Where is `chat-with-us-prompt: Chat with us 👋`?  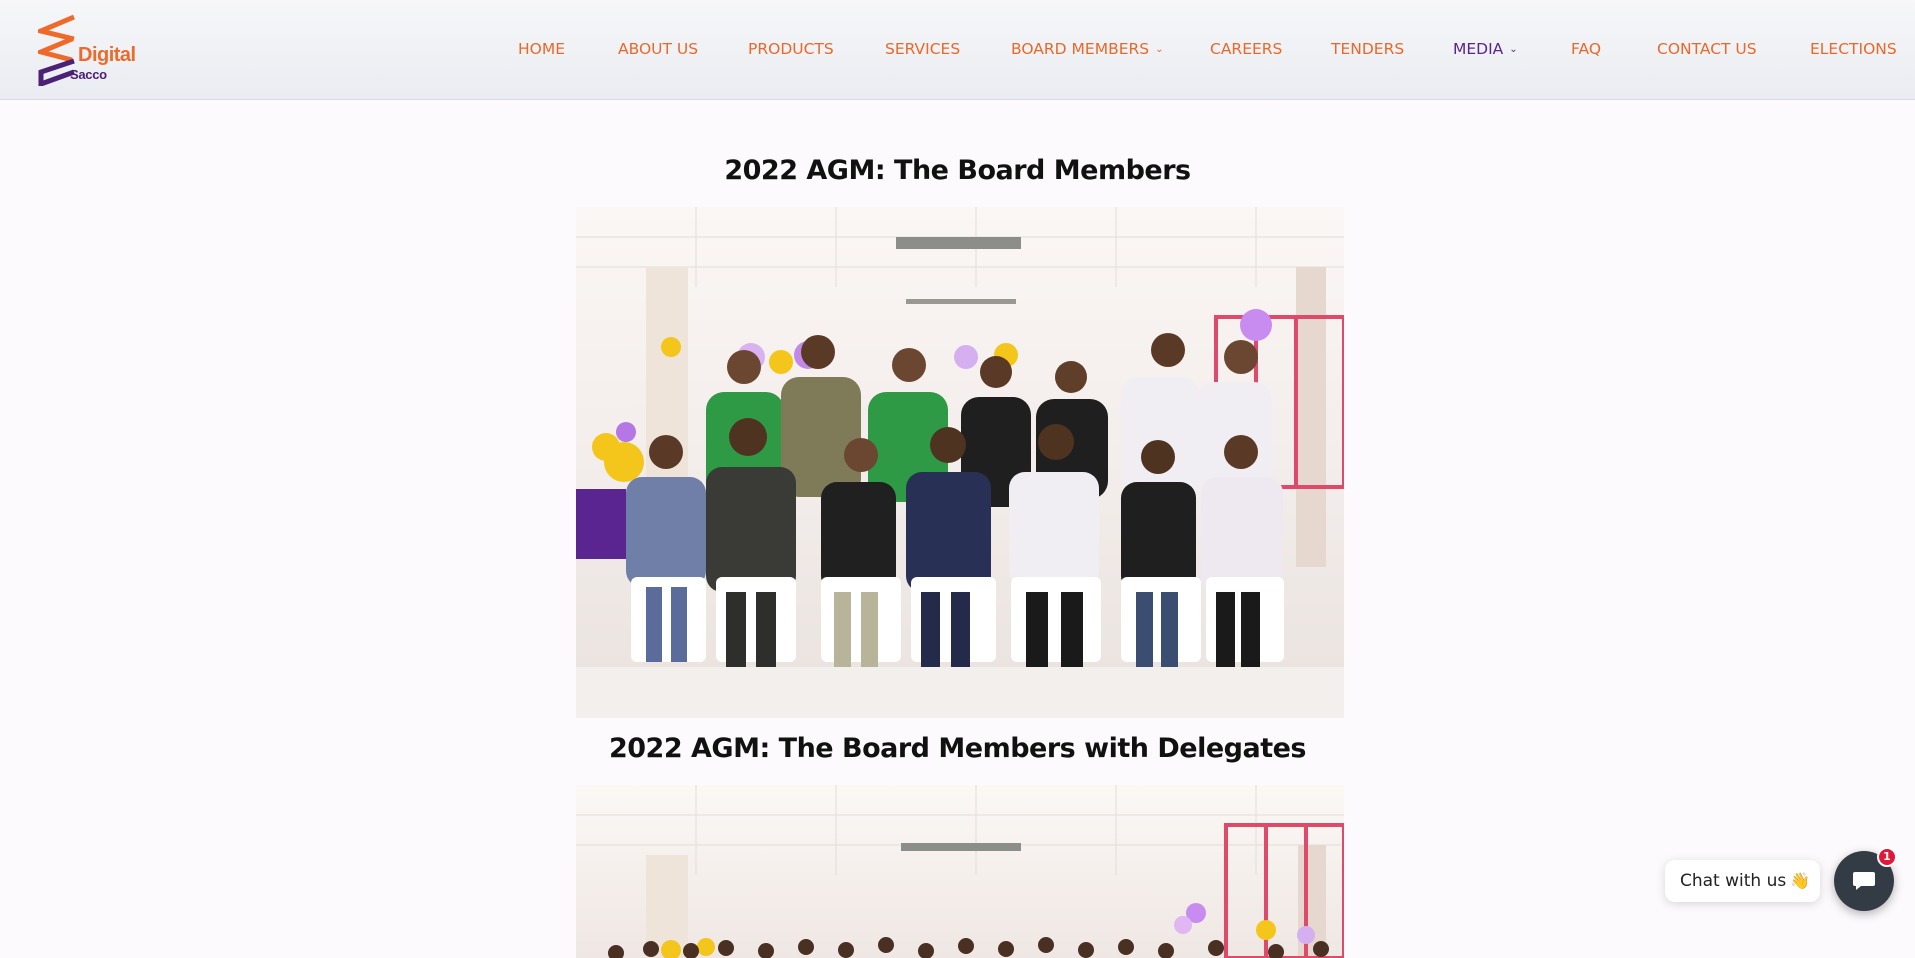
chat-with-us-prompt: Chat with us 👋 is located at coordinates (1742, 881).